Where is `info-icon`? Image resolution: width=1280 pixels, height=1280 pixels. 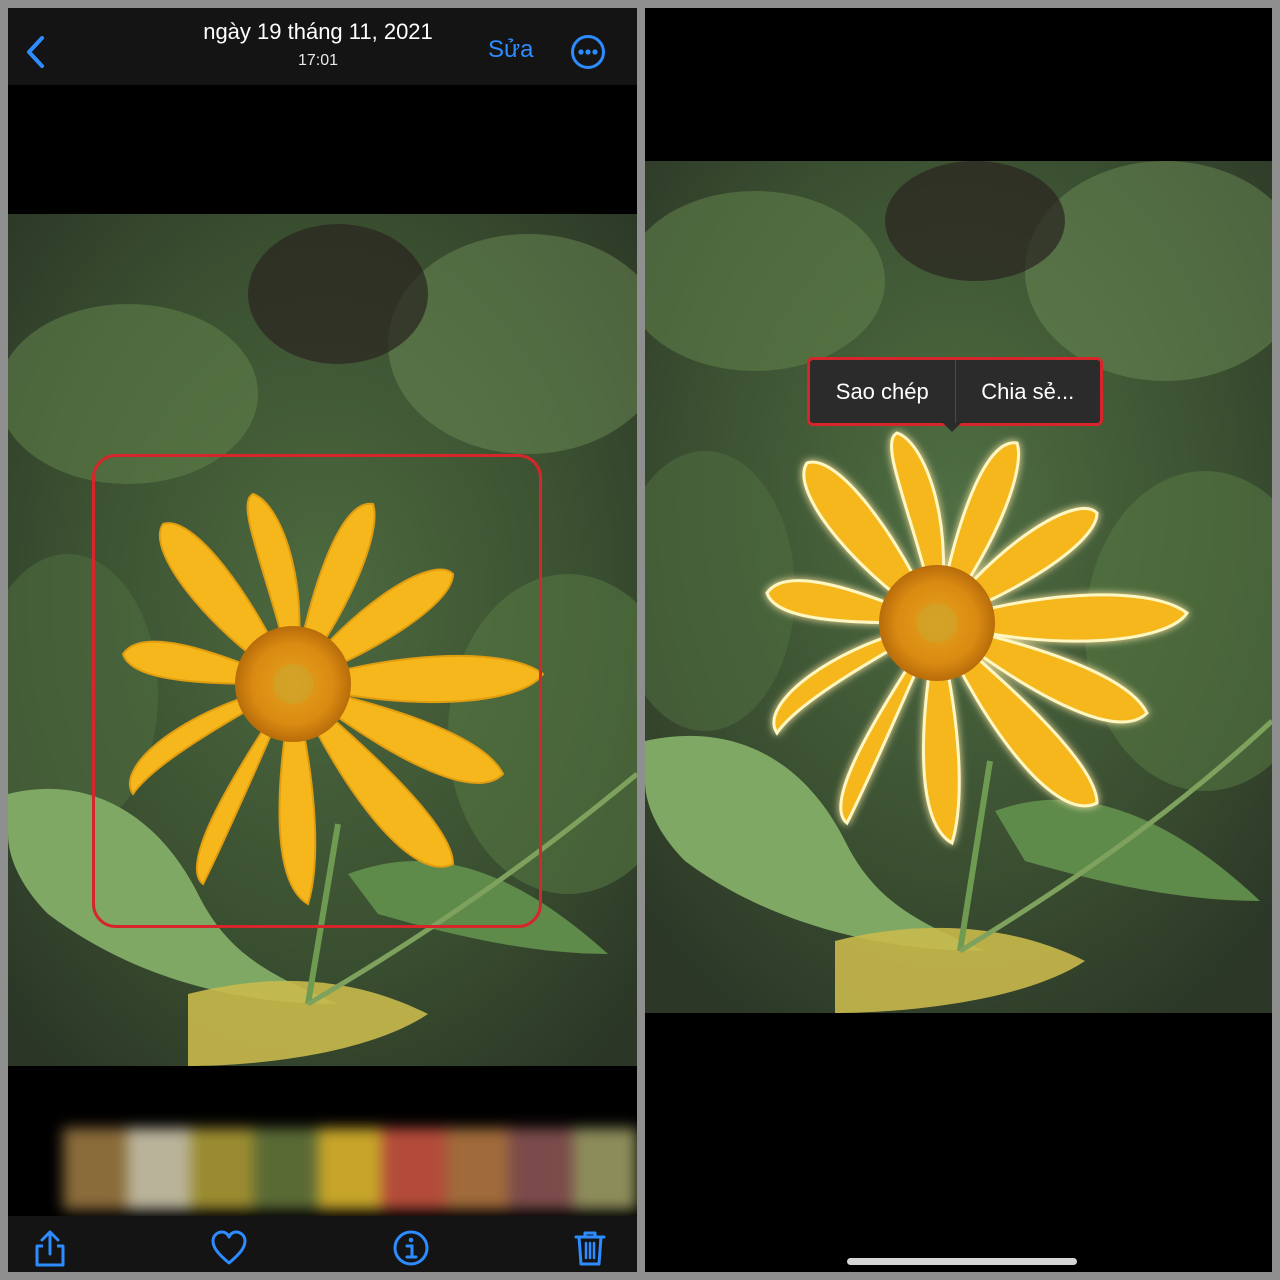 info-icon is located at coordinates (411, 1248).